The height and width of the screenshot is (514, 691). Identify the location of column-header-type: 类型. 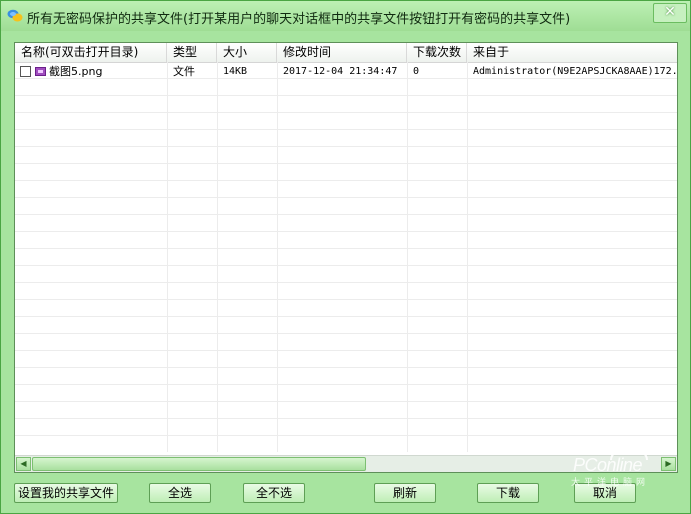
(192, 52).